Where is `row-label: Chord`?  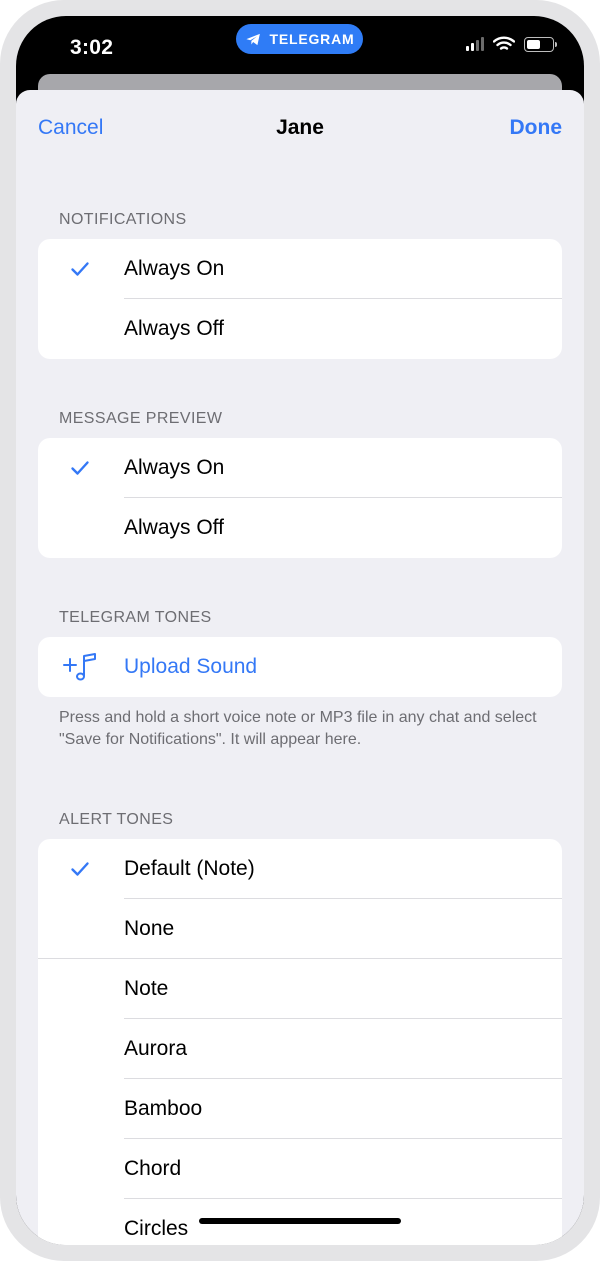
row-label: Chord is located at coordinates (153, 1168).